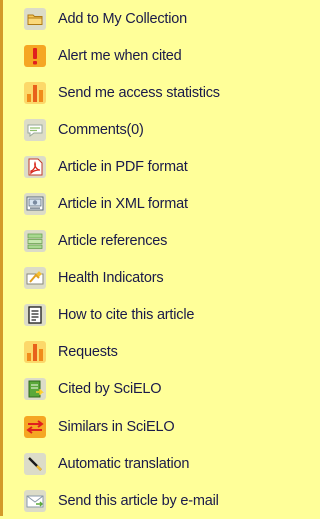 The height and width of the screenshot is (519, 320). Describe the element at coordinates (116, 426) in the screenshot. I see `similars-in-scielo-label: Similars in SciELO` at that location.